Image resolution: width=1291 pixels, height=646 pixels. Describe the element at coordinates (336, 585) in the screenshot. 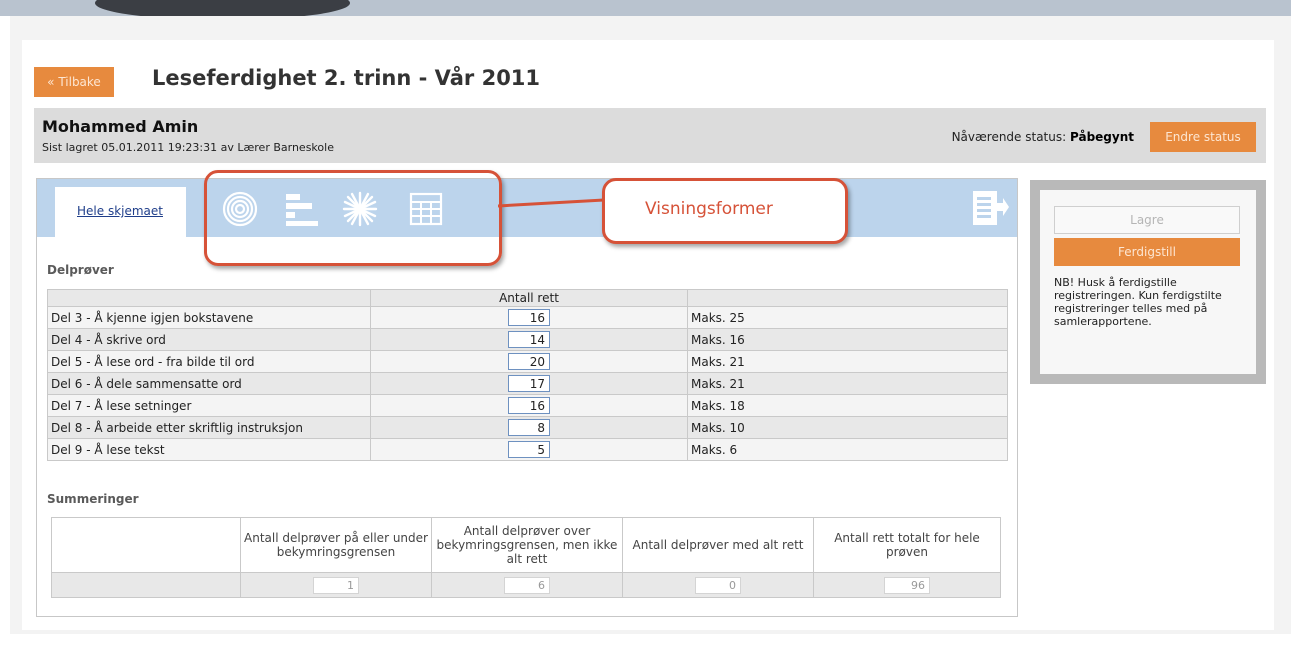

I see `summary-value: 1` at that location.